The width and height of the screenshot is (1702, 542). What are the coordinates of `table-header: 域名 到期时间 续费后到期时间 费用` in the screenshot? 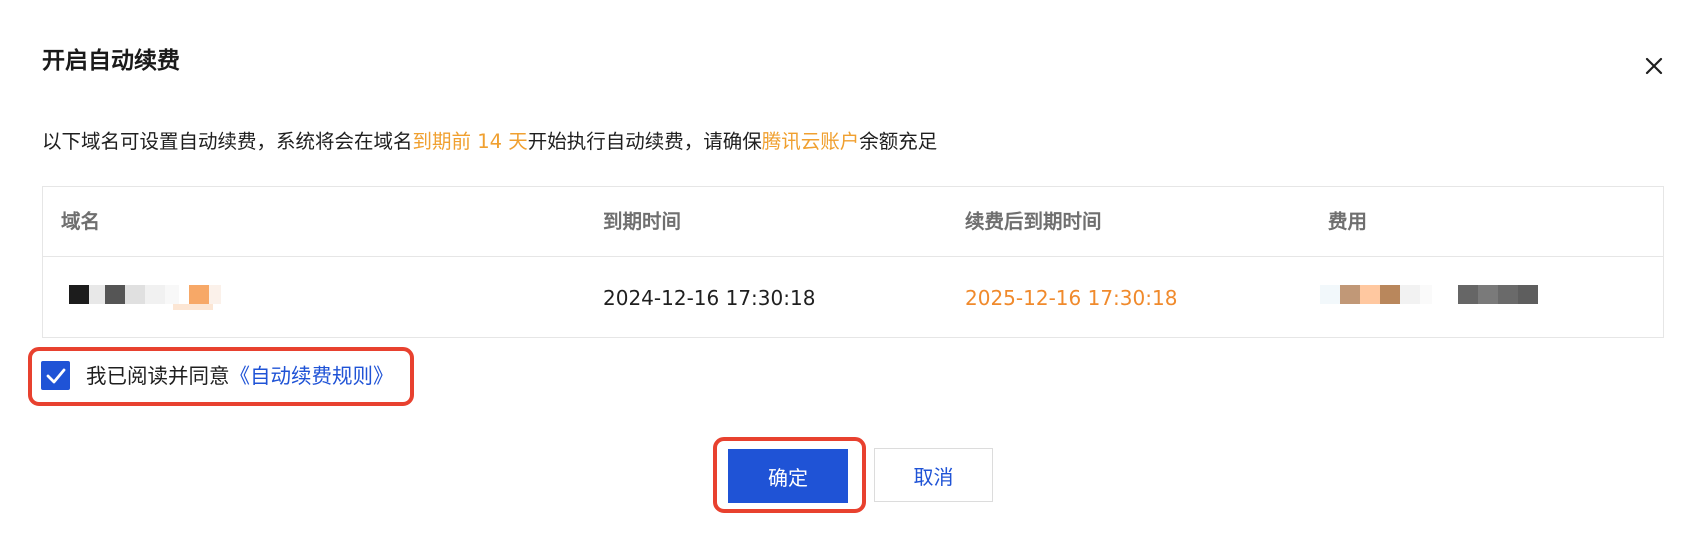 It's located at (853, 222).